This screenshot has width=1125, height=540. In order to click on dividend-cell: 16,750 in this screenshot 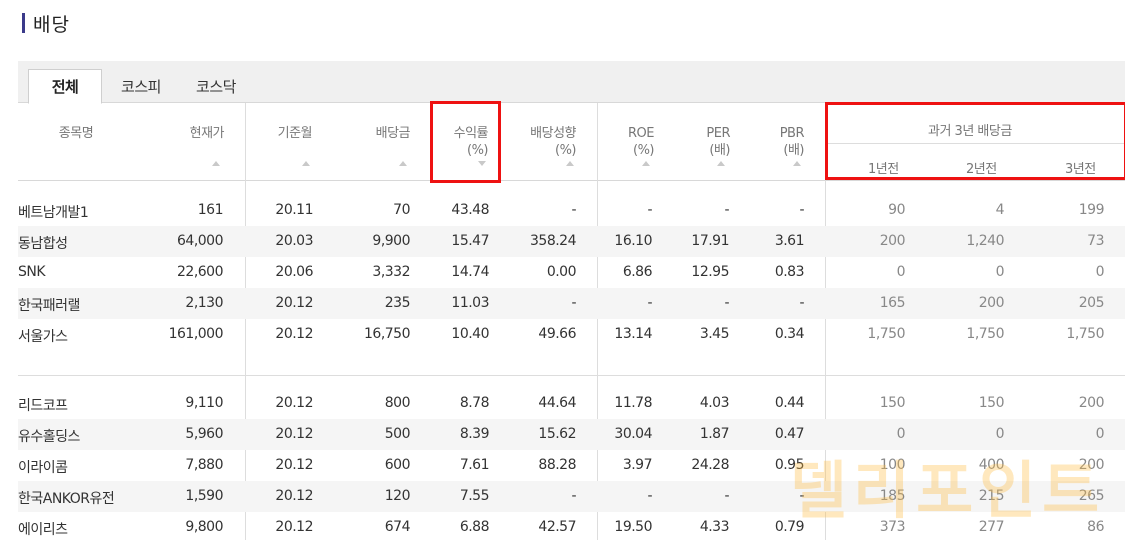, I will do `click(387, 334)`.